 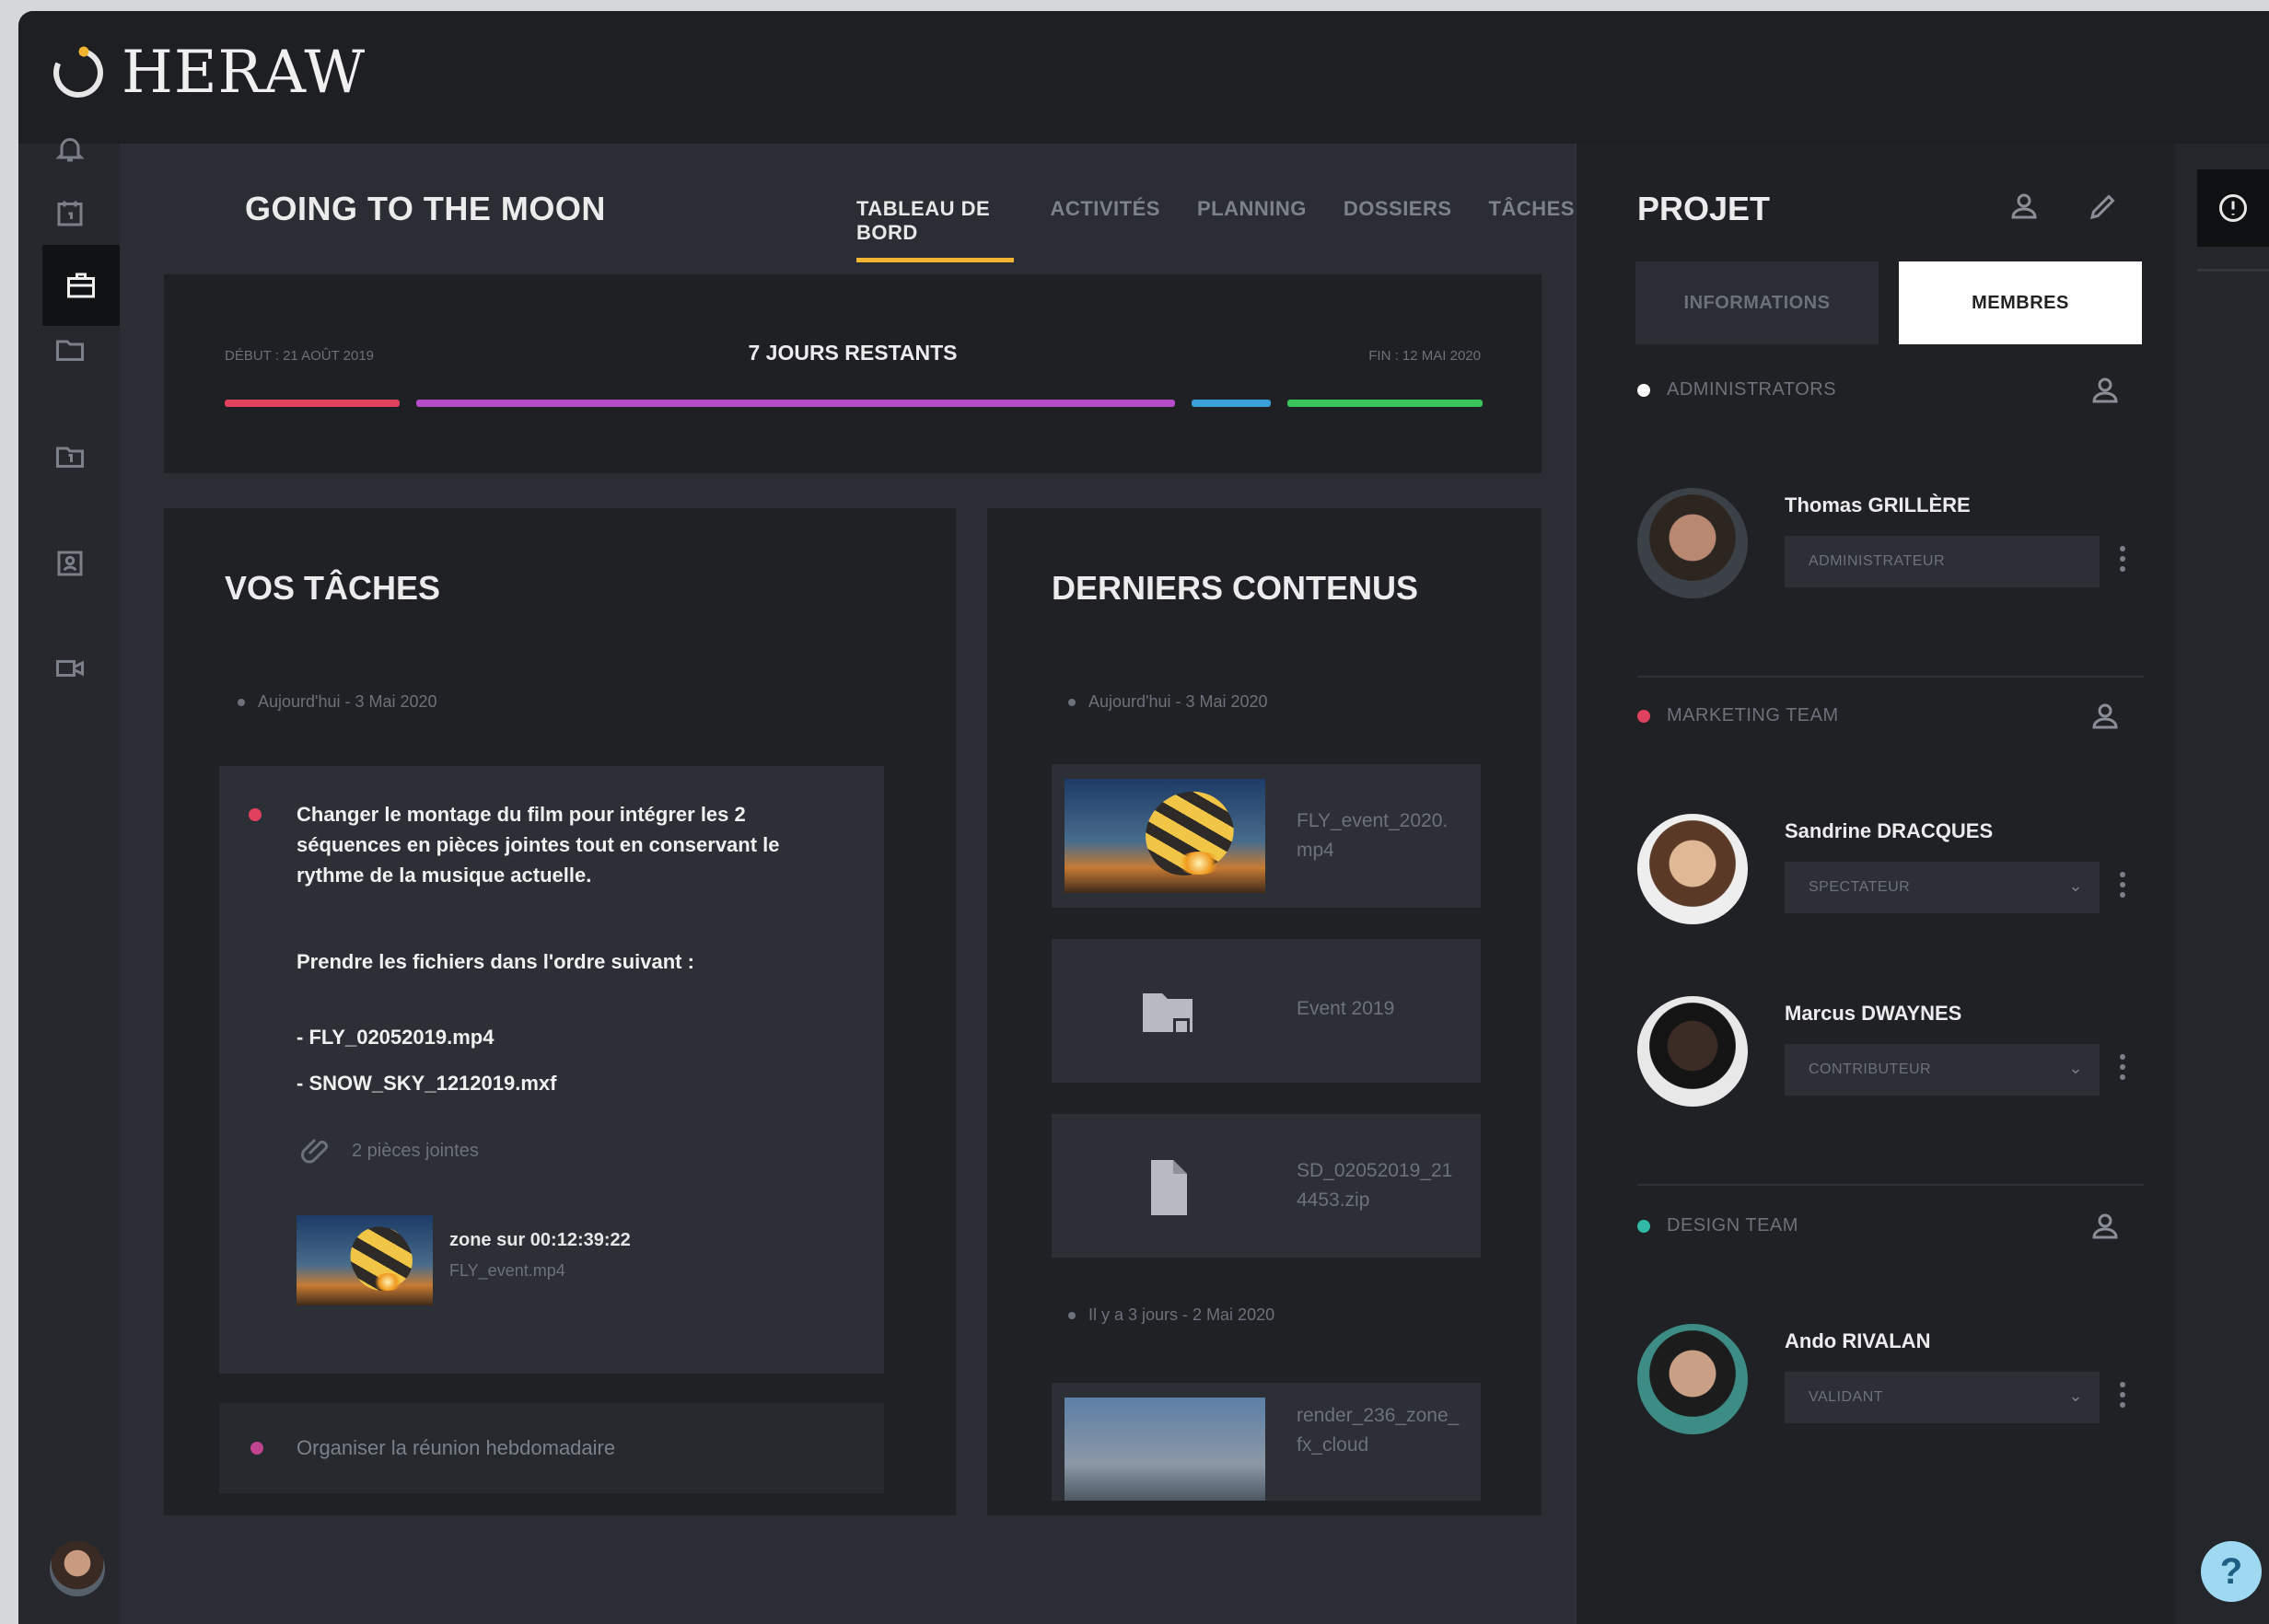 What do you see at coordinates (1266, 1442) in the screenshot?
I see `content-item-image: render_236_zone_fx_cloud` at bounding box center [1266, 1442].